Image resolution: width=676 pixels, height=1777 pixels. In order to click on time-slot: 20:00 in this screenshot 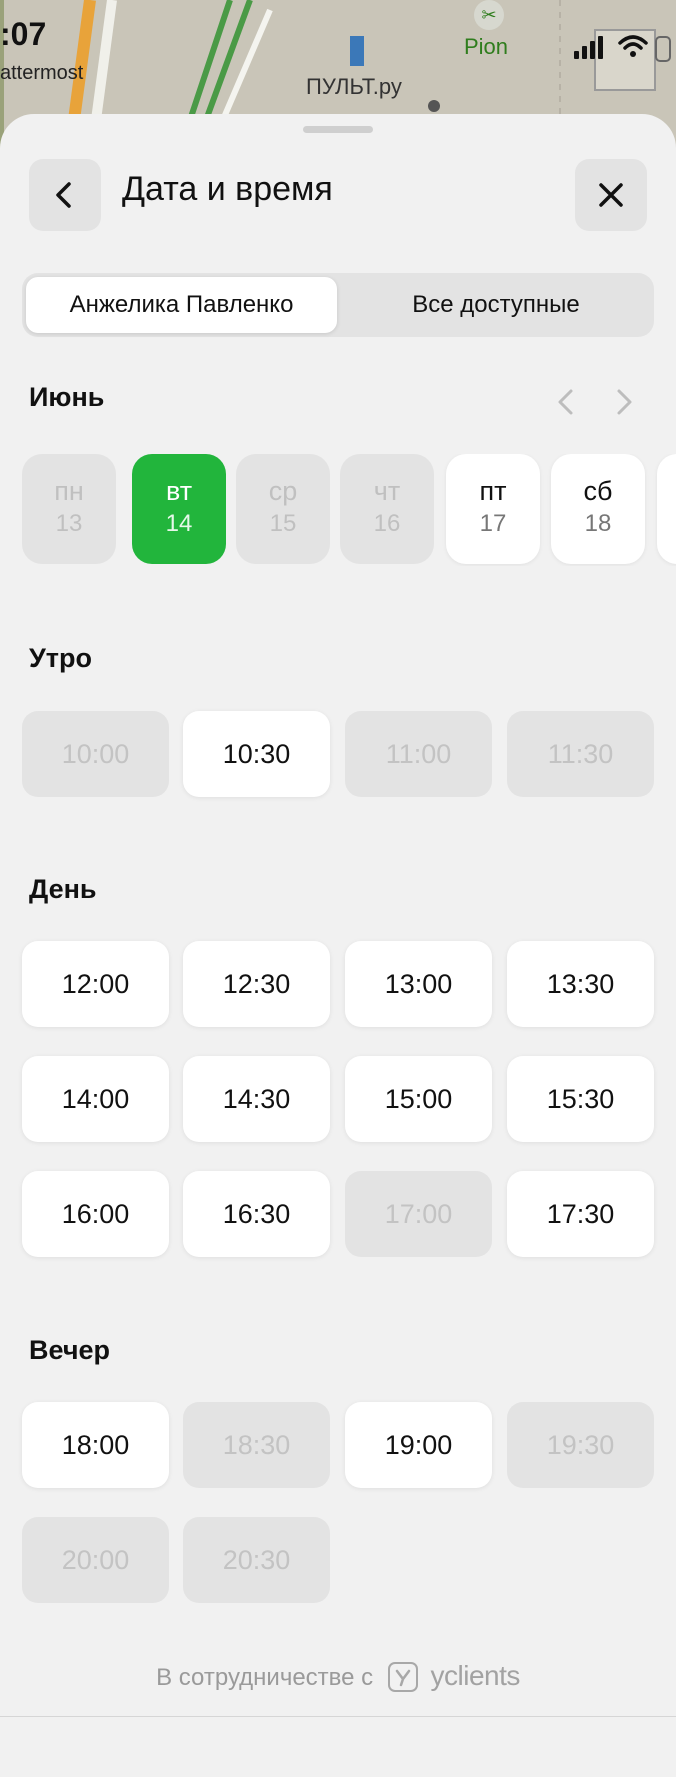, I will do `click(95, 1560)`.